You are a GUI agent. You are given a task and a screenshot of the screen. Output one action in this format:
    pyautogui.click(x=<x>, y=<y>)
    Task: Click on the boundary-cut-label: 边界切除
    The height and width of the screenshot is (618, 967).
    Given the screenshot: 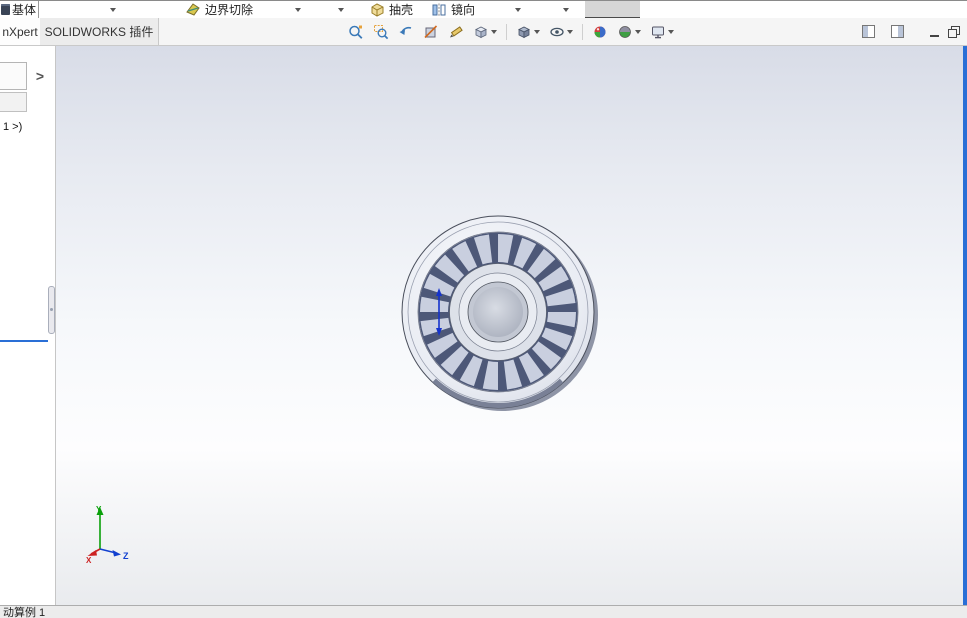 What is the action you would take?
    pyautogui.click(x=229, y=10)
    